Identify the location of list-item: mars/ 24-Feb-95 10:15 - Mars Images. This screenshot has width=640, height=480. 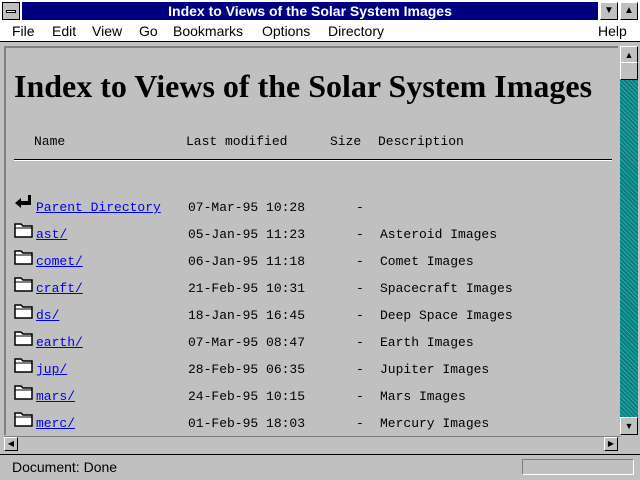
(314, 399).